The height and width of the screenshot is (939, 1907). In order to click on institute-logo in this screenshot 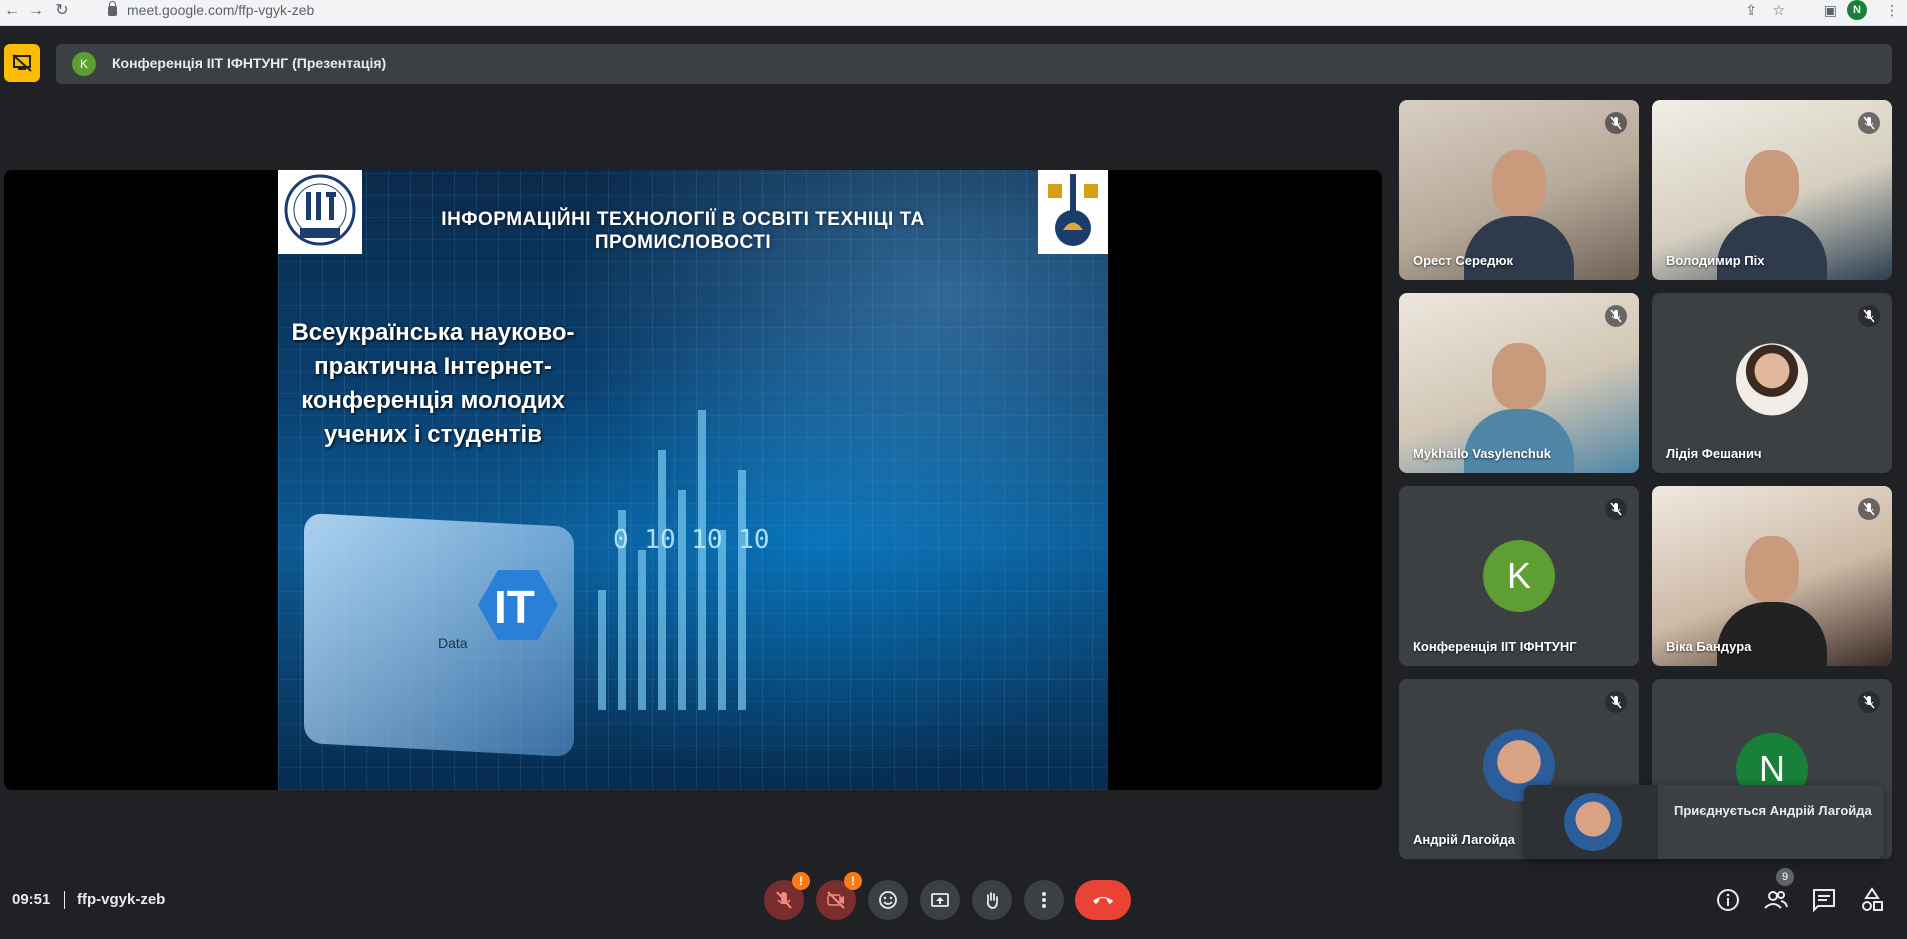, I will do `click(320, 212)`.